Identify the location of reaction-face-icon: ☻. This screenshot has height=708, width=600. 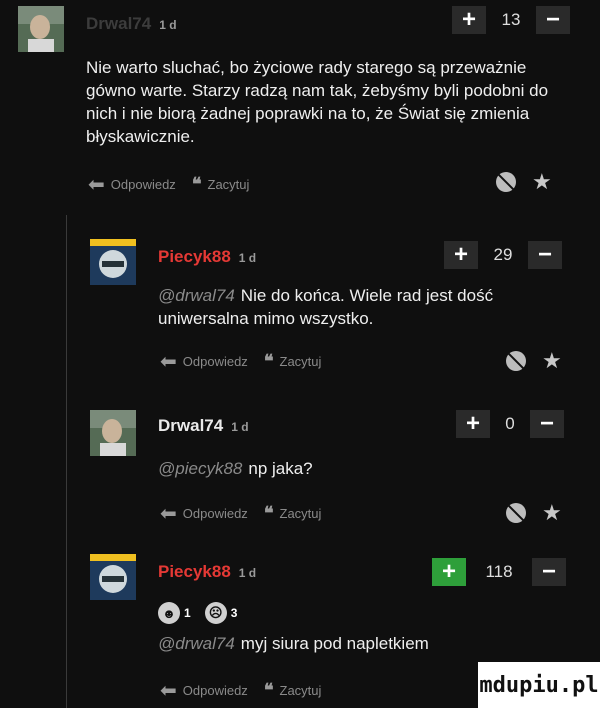
(169, 613).